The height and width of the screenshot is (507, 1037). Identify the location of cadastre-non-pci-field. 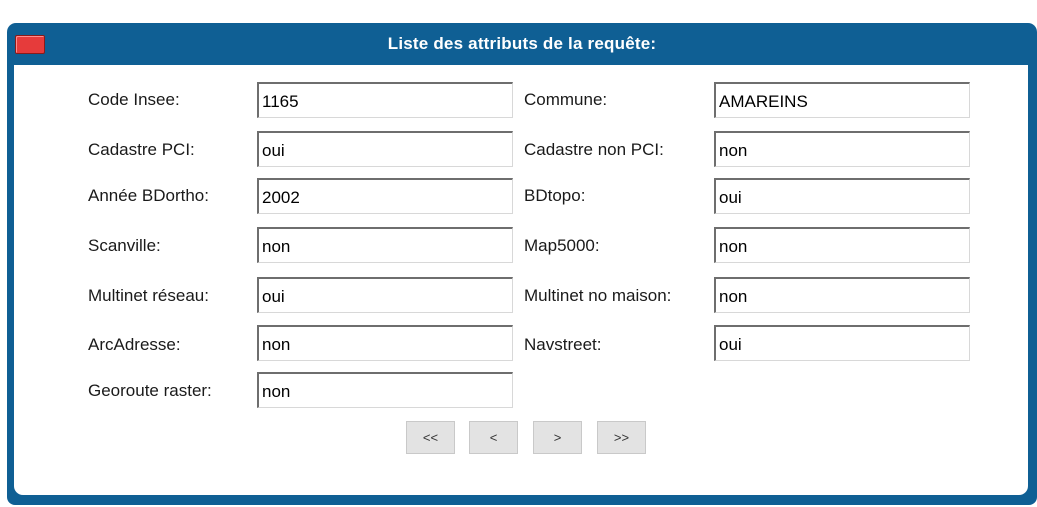
(842, 149).